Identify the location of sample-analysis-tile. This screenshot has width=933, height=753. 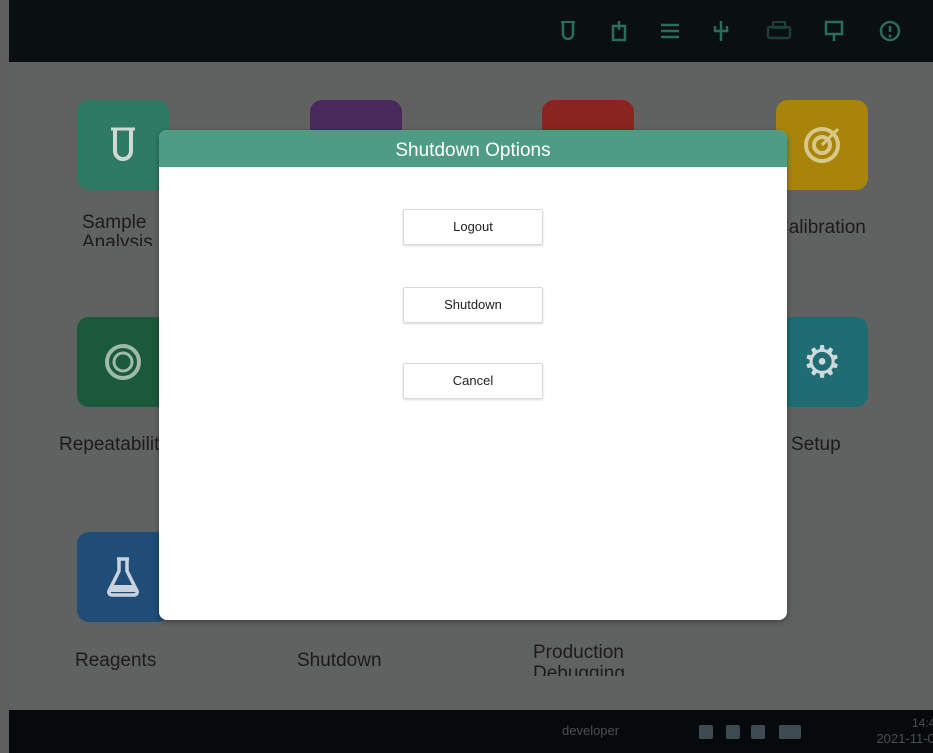
(123, 145).